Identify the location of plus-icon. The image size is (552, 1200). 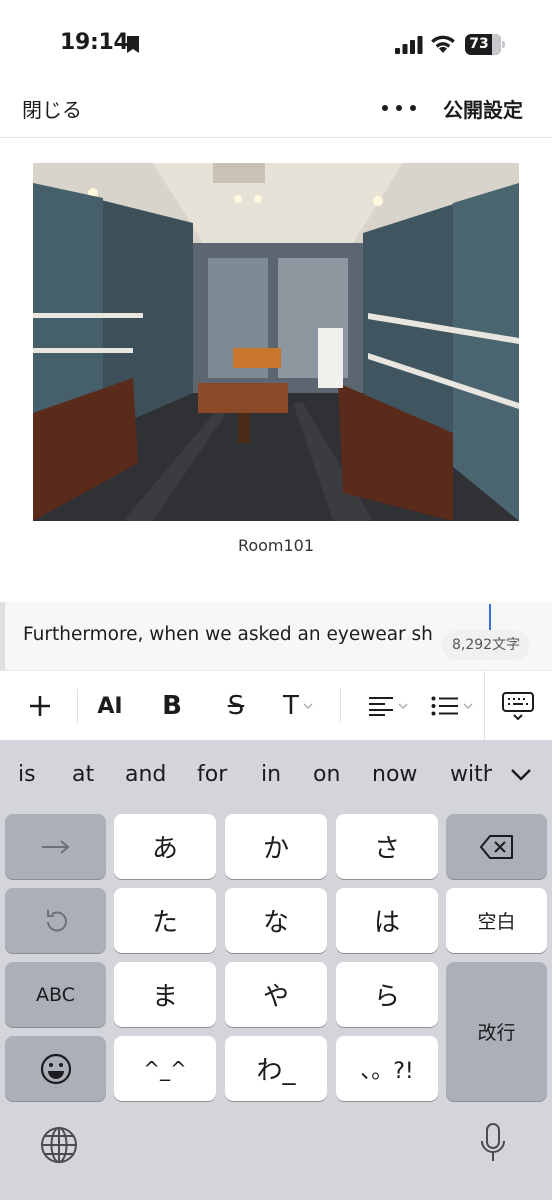
(40, 706).